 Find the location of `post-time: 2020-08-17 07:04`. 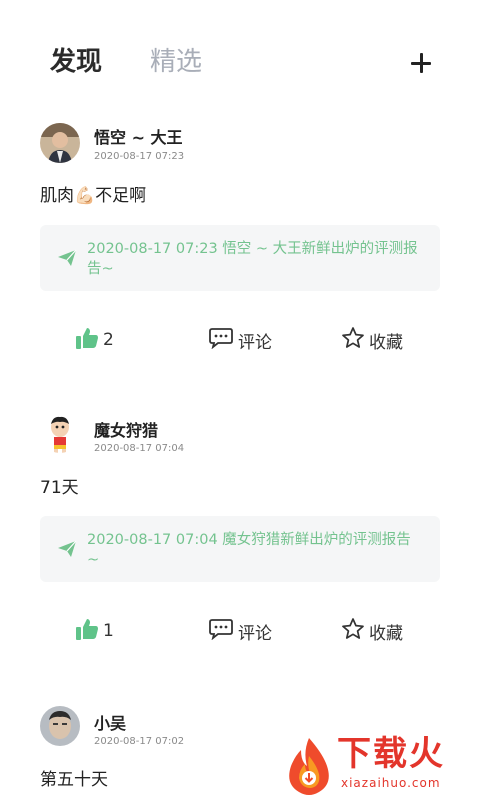

post-time: 2020-08-17 07:04 is located at coordinates (139, 448).